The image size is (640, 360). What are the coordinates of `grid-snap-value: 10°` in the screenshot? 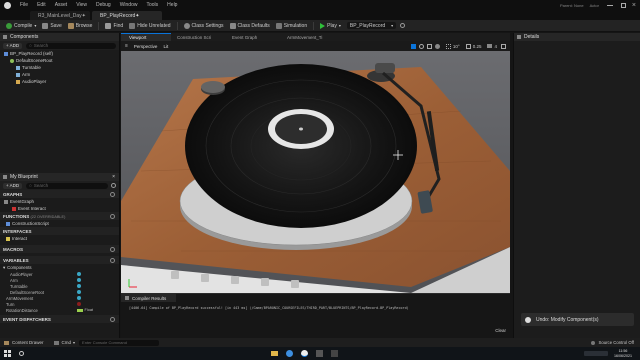 It's located at (456, 46).